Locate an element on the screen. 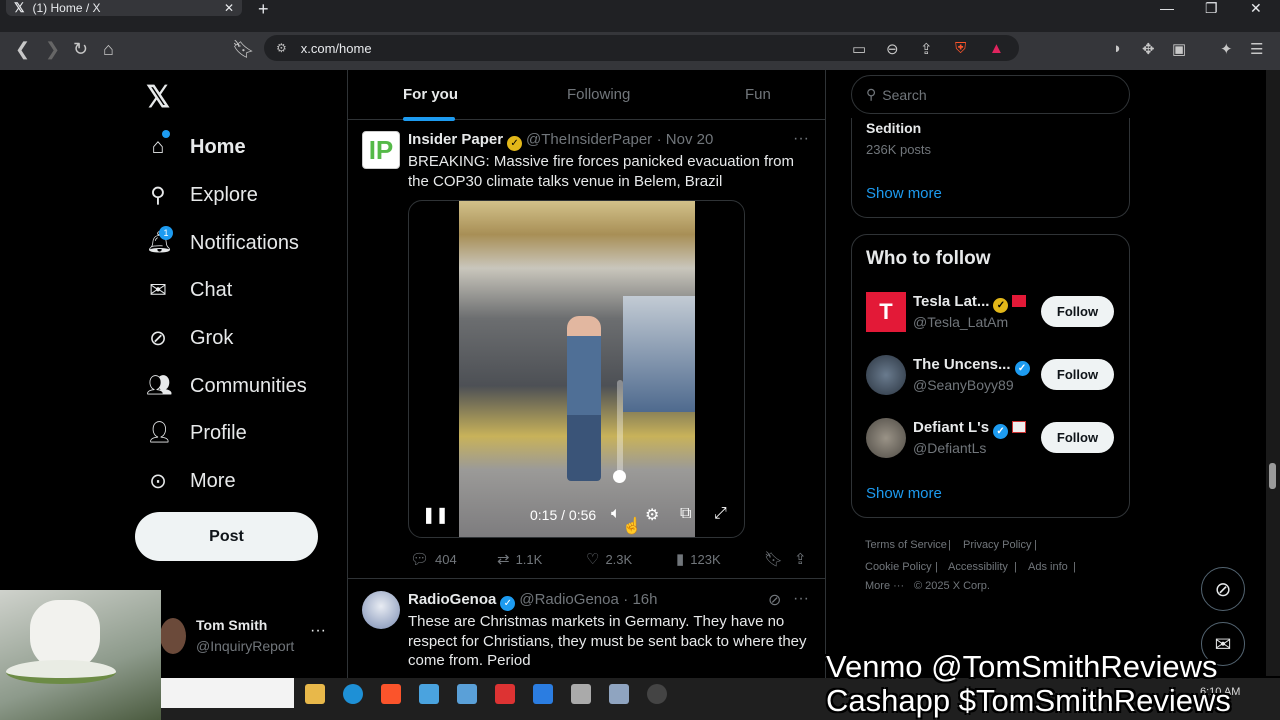  restore-button: ❐ is located at coordinates (1211, 8).